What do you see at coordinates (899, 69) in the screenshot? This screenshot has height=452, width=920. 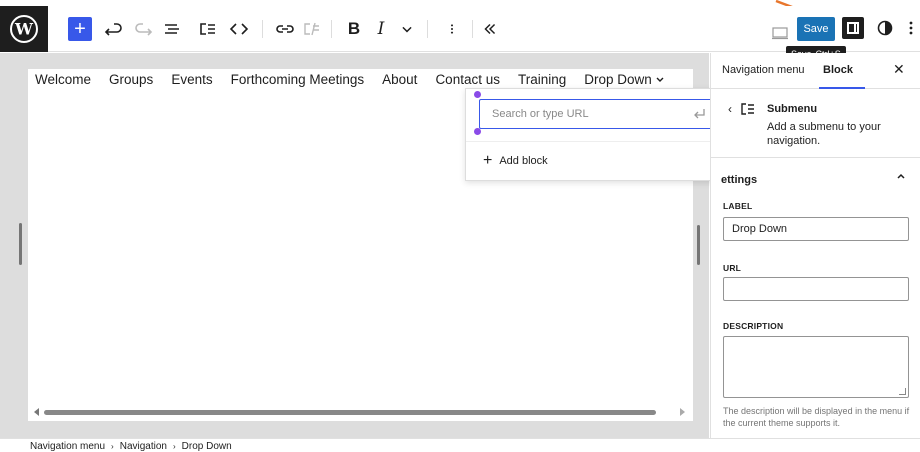 I see `close-icon: ✕` at bounding box center [899, 69].